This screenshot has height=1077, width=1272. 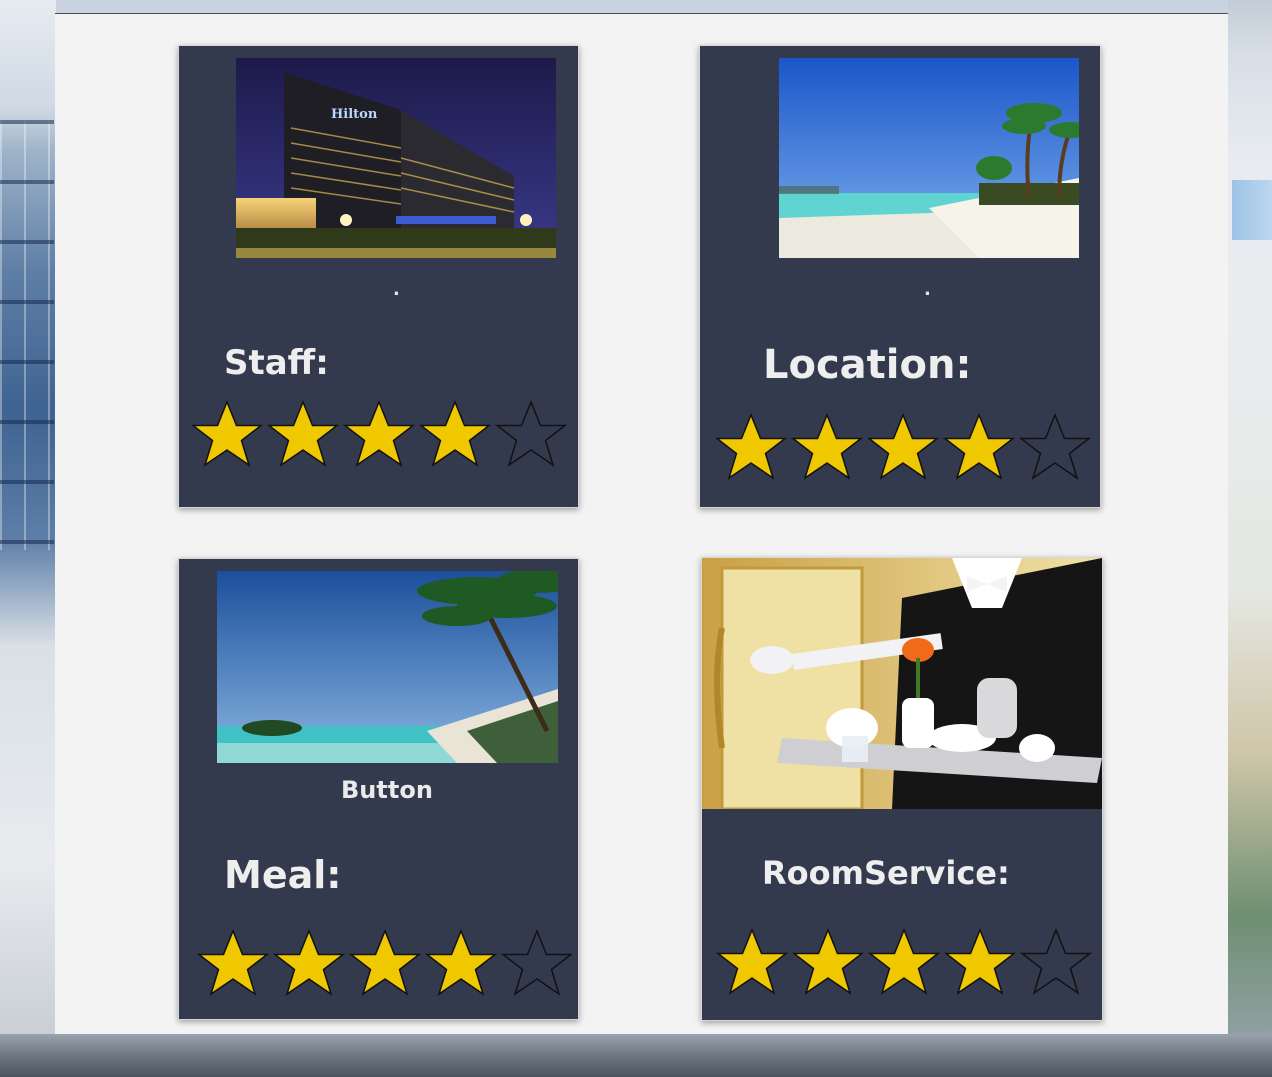 I want to click on hotel-sign-text: Hilton, so click(x=354, y=114).